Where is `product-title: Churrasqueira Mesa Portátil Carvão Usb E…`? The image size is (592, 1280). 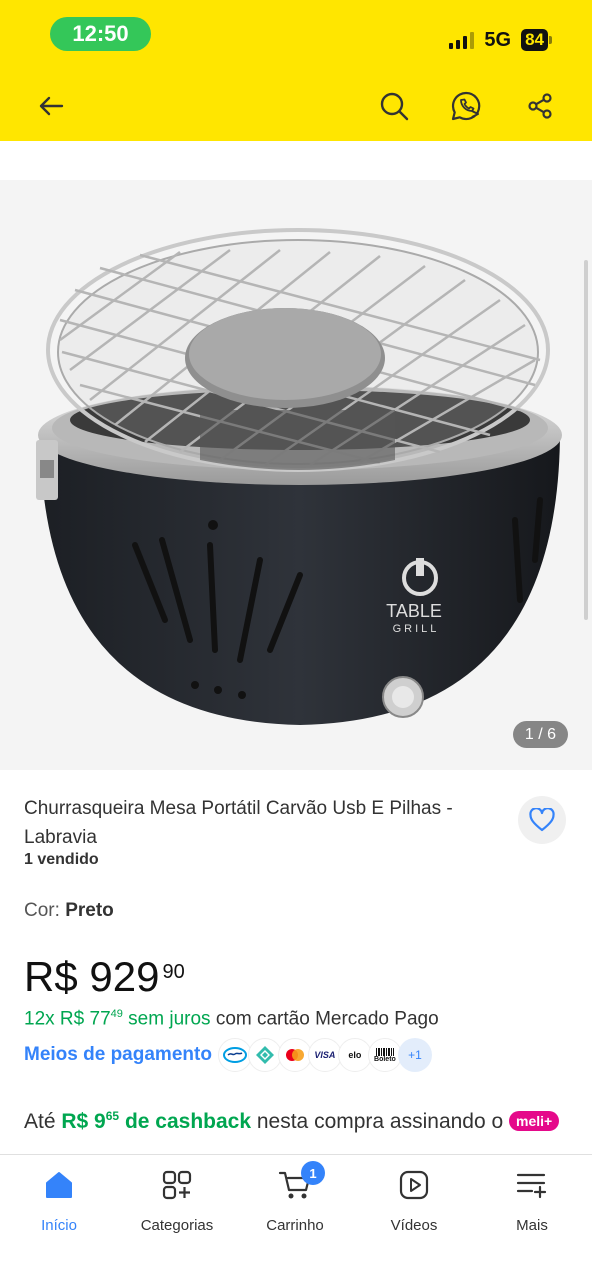 product-title: Churrasqueira Mesa Portátil Carvão Usb E… is located at coordinates (238, 823).